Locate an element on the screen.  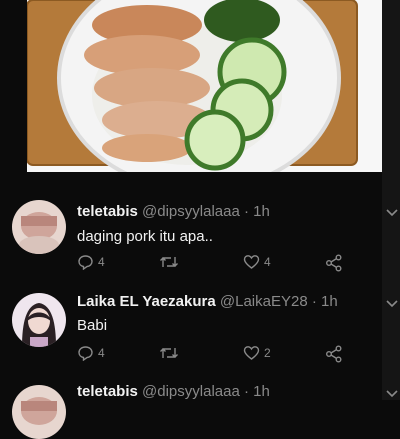
tweet-header: Laika EL Yaezakura @LaikaEY28 · 1h is located at coordinates (207, 301).